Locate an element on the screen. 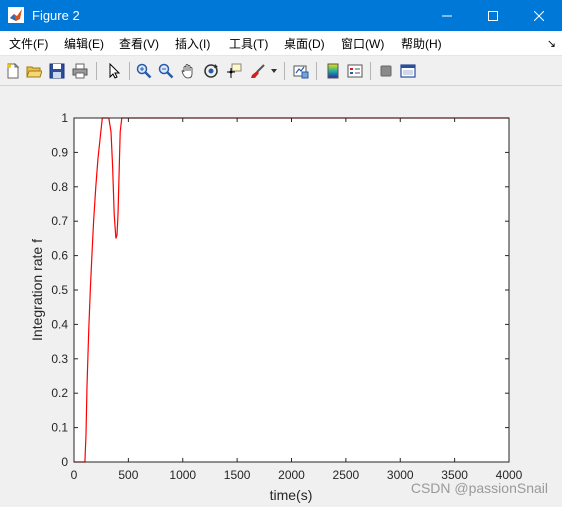 The width and height of the screenshot is (562, 507). hide-plot-tools-icon is located at coordinates (386, 71).